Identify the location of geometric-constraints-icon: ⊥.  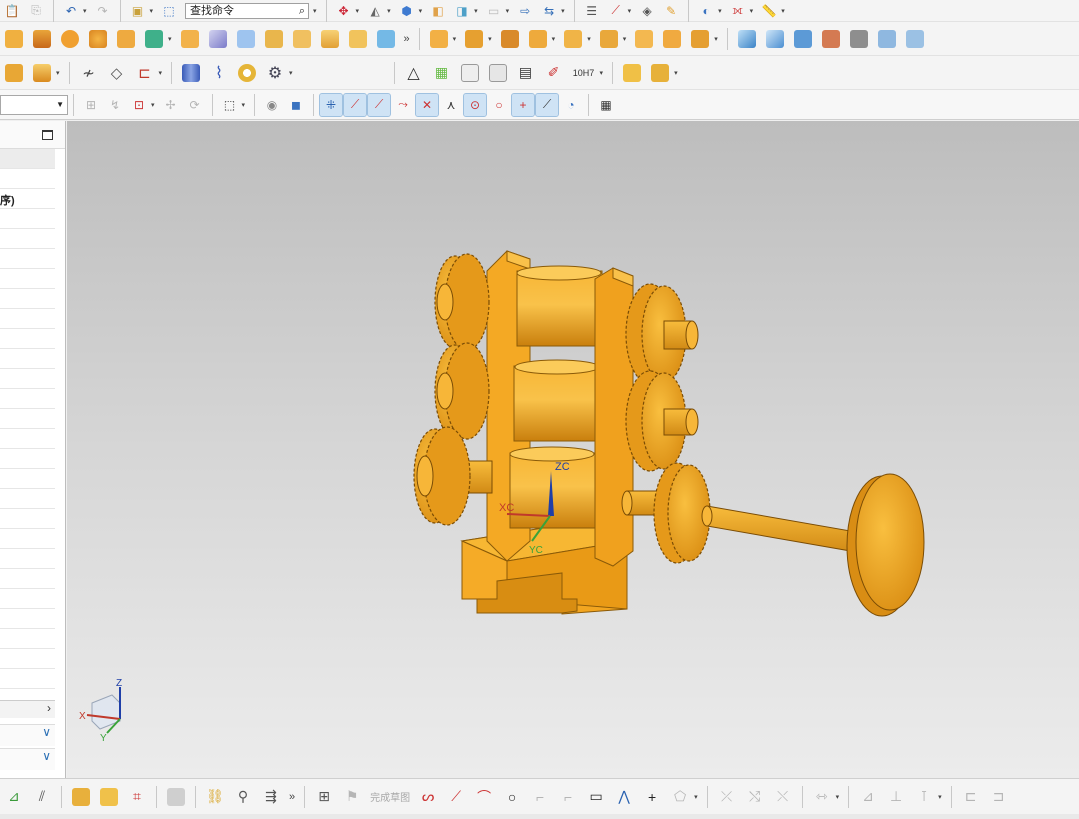
(896, 797).